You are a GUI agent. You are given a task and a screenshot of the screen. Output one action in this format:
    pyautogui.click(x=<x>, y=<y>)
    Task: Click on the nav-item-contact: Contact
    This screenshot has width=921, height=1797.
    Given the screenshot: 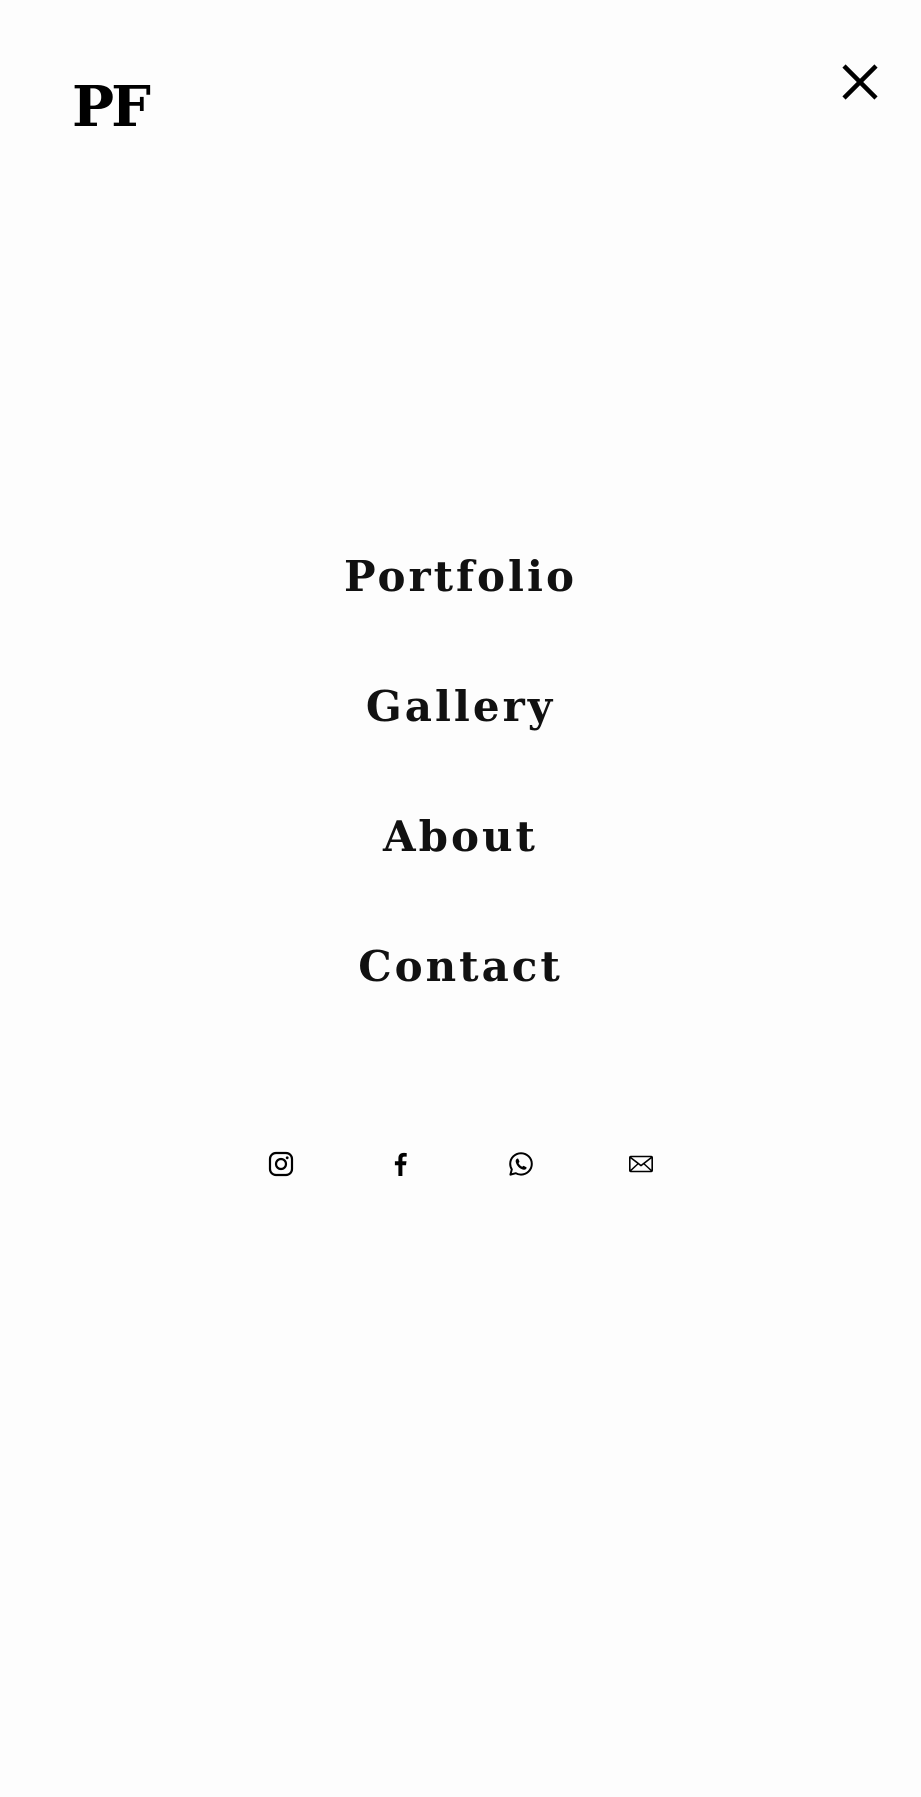 What is the action you would take?
    pyautogui.click(x=460, y=995)
    